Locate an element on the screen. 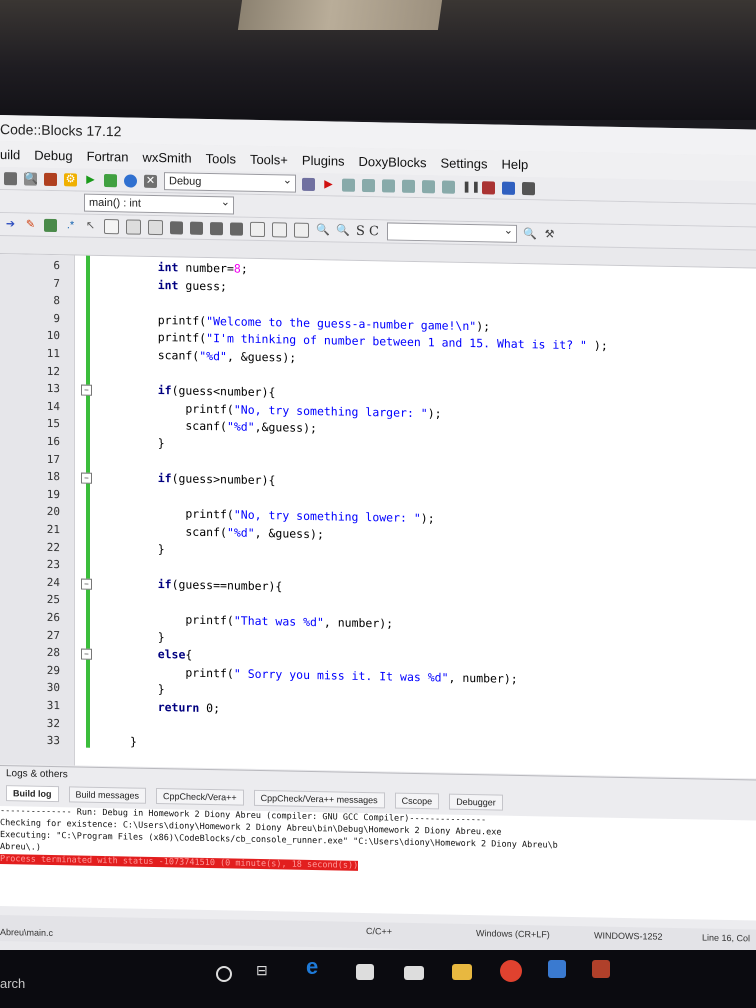 This screenshot has width=756, height=1008. menu-item: Settings is located at coordinates (463, 163).